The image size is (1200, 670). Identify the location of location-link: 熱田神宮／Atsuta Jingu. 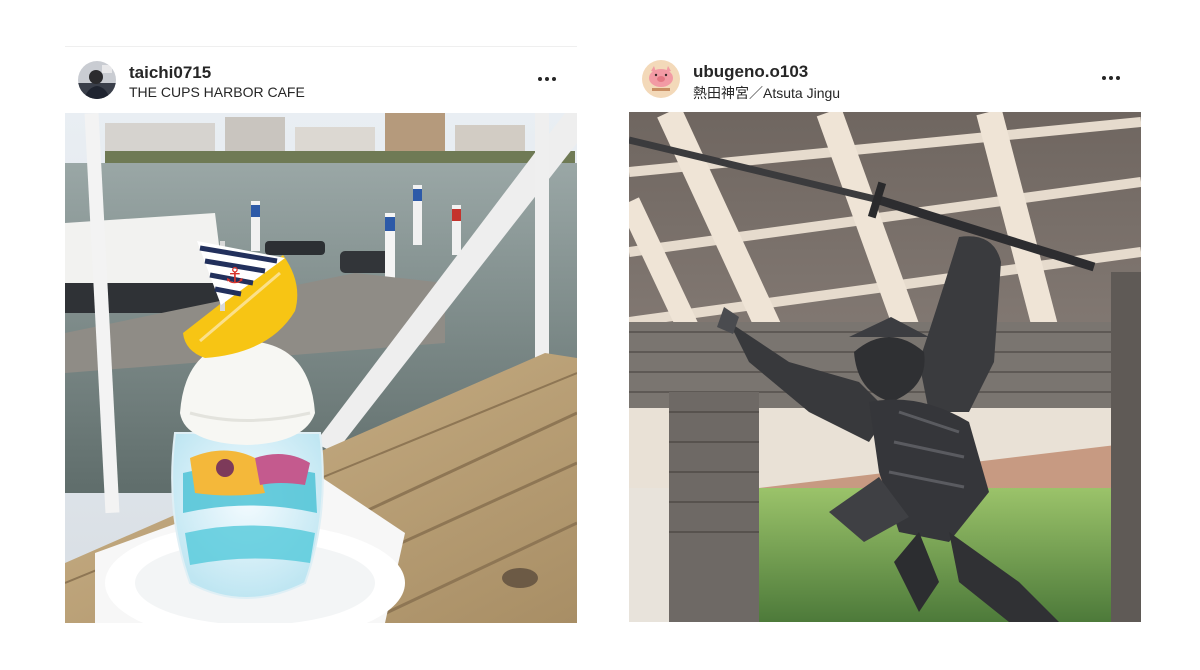
(766, 93).